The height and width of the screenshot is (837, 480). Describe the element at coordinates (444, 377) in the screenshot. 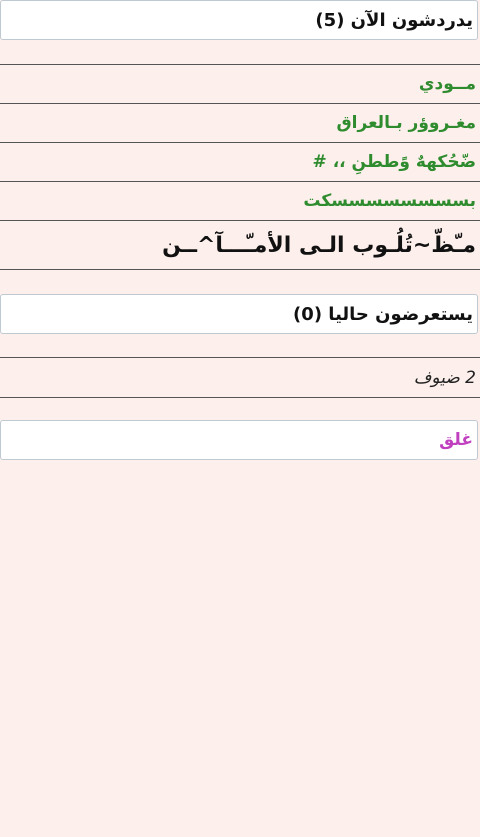

I see `guests-label: 2 ضيوف` at that location.